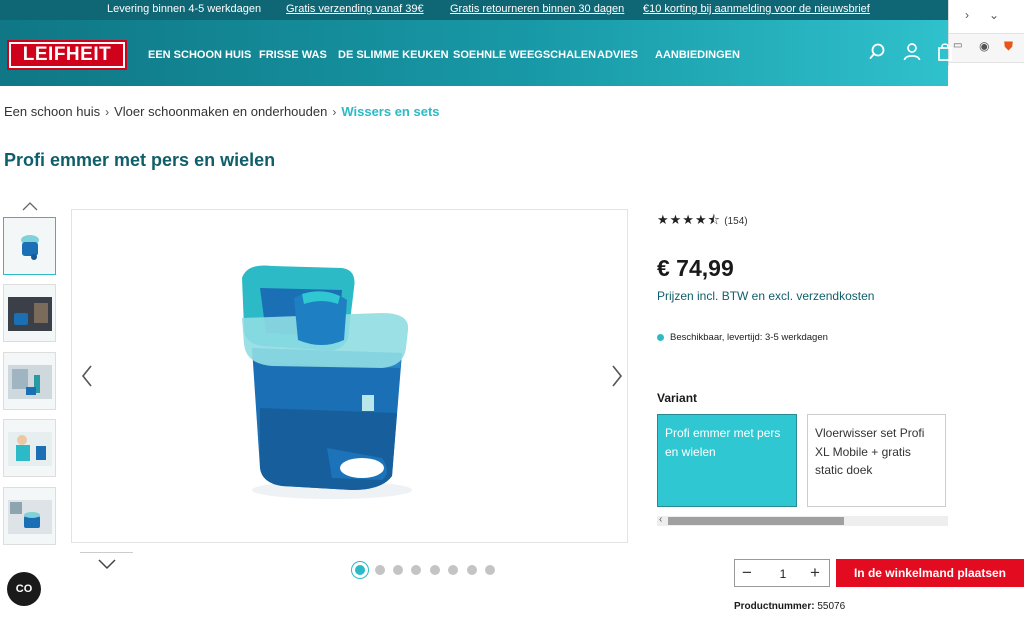 This screenshot has height=621, width=1024. I want to click on interior-photo-thumbnail, so click(30, 382).